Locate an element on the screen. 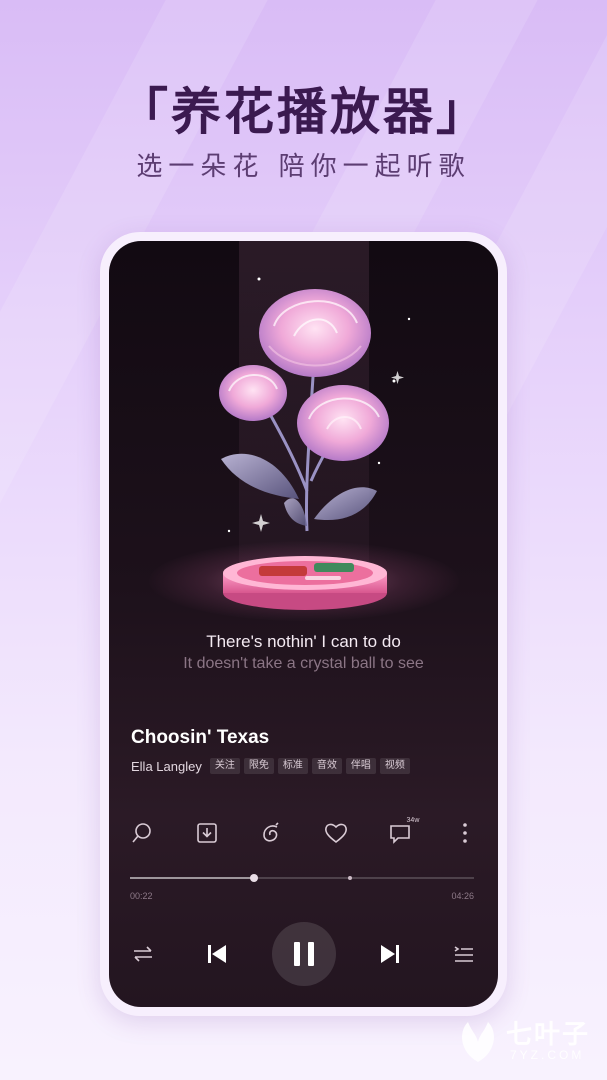 This screenshot has width=607, height=1080. lyrics-search-button is located at coordinates (142, 833).